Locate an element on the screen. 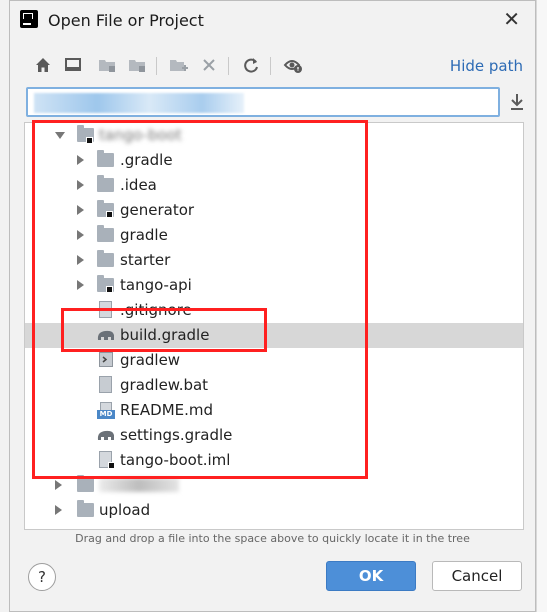 The width and height of the screenshot is (547, 612). toolbar is located at coordinates (182, 66).